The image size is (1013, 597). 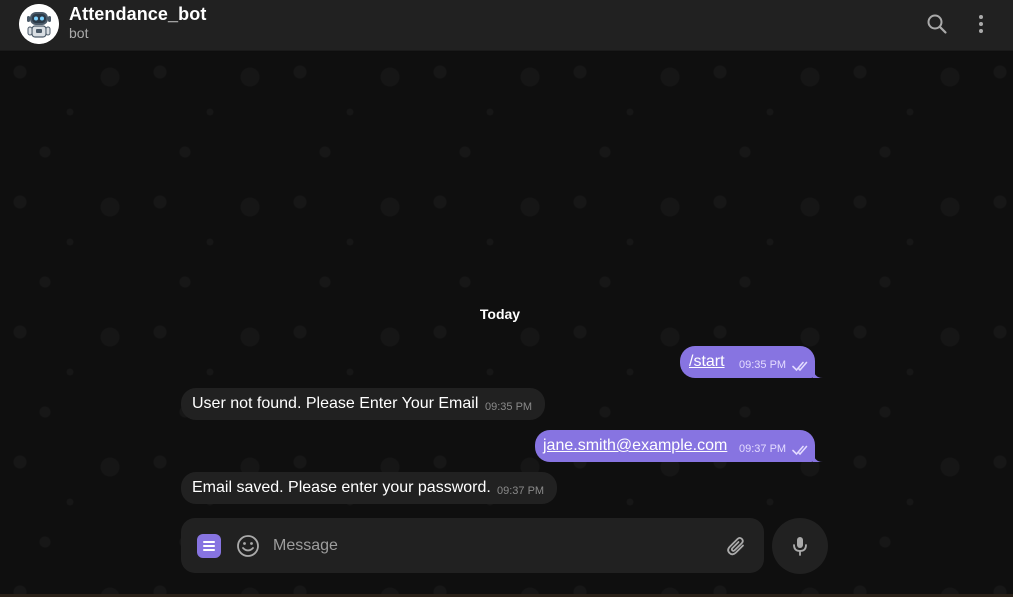 What do you see at coordinates (493, 546) in the screenshot?
I see `message-input` at bounding box center [493, 546].